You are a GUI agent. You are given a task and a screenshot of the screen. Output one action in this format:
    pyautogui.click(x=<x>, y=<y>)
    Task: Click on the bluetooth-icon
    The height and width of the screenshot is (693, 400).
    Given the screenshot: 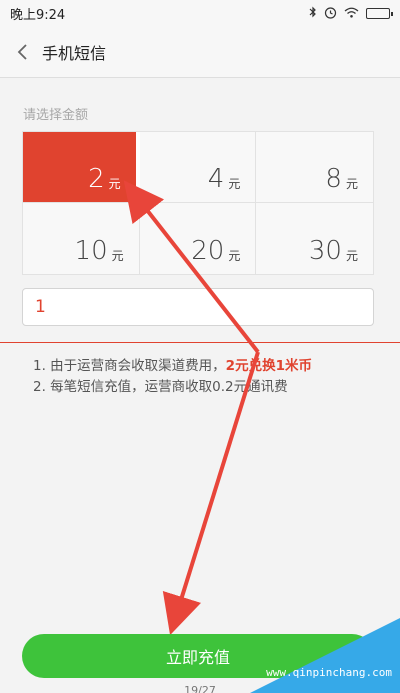 What is the action you would take?
    pyautogui.click(x=313, y=13)
    